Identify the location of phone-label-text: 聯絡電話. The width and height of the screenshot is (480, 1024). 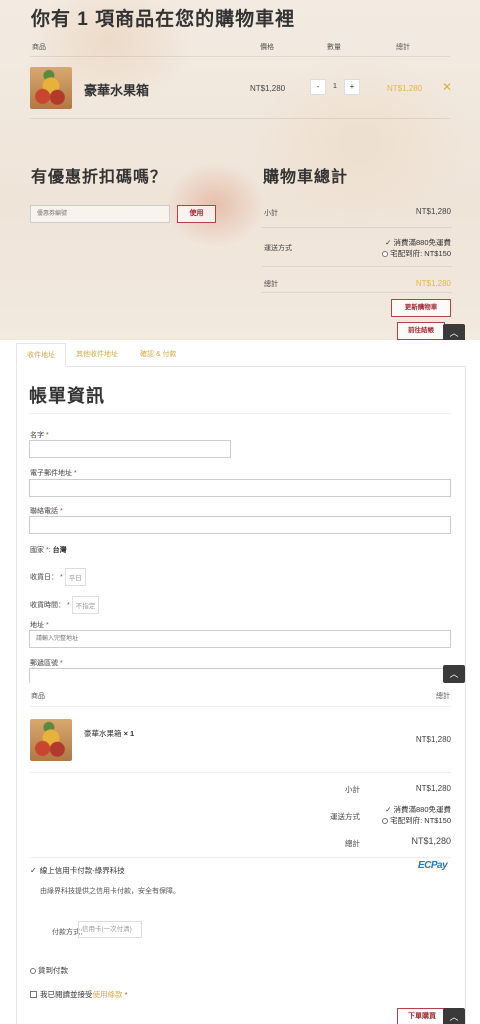
(44, 511).